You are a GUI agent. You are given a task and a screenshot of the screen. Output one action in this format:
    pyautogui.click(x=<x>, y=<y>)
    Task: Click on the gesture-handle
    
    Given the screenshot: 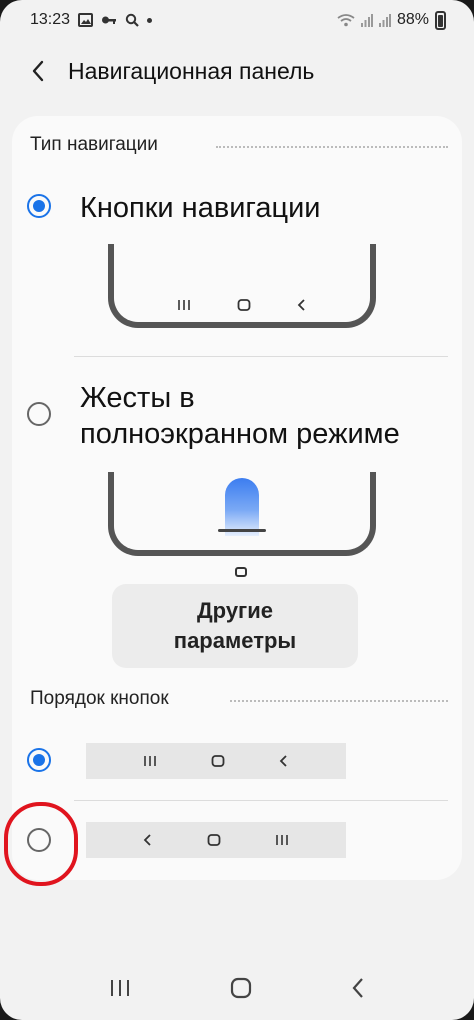 What is the action you would take?
    pyautogui.click(x=242, y=530)
    